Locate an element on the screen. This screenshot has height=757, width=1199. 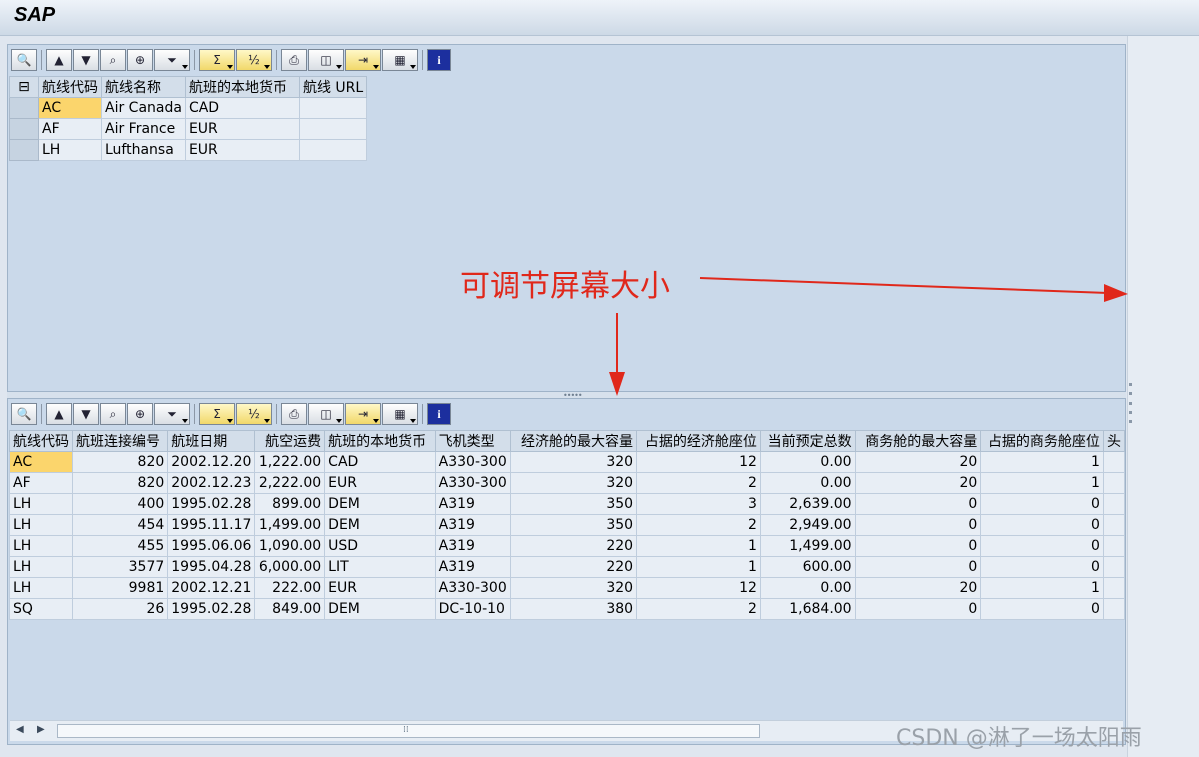
annotation-arrows is located at coordinates (868, 336).